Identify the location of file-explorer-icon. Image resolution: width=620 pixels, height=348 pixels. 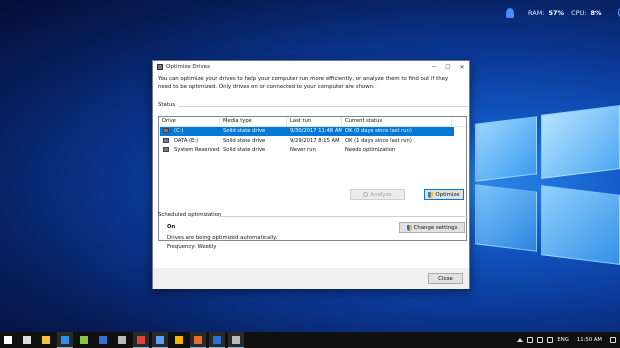
(46, 340).